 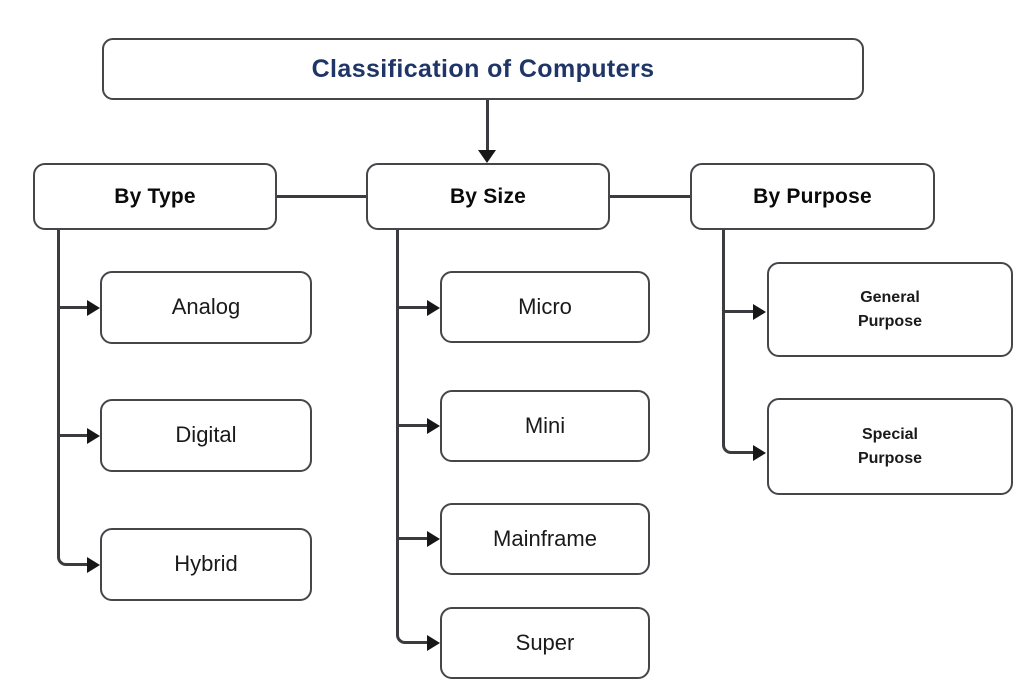 I want to click on node-label: Classification of Computers, so click(x=483, y=68).